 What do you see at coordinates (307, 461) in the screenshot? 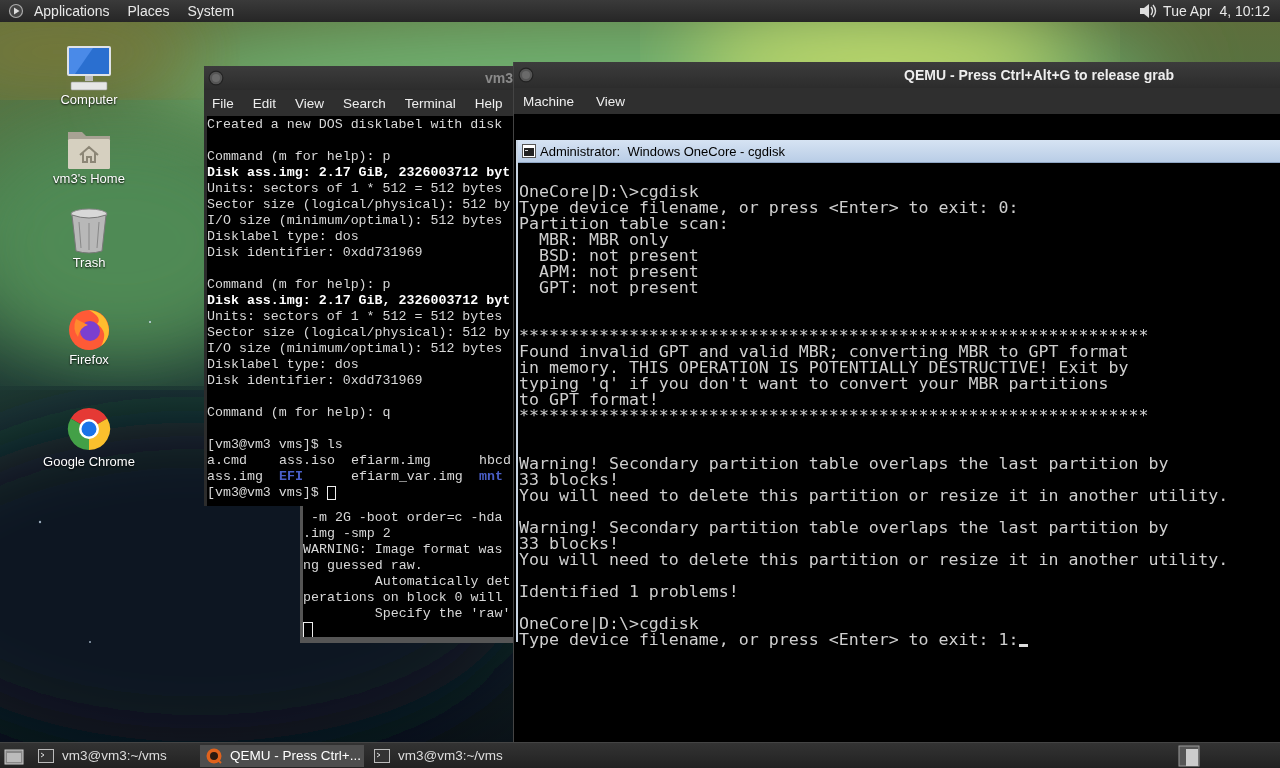
I see `file-name: ass.iso` at bounding box center [307, 461].